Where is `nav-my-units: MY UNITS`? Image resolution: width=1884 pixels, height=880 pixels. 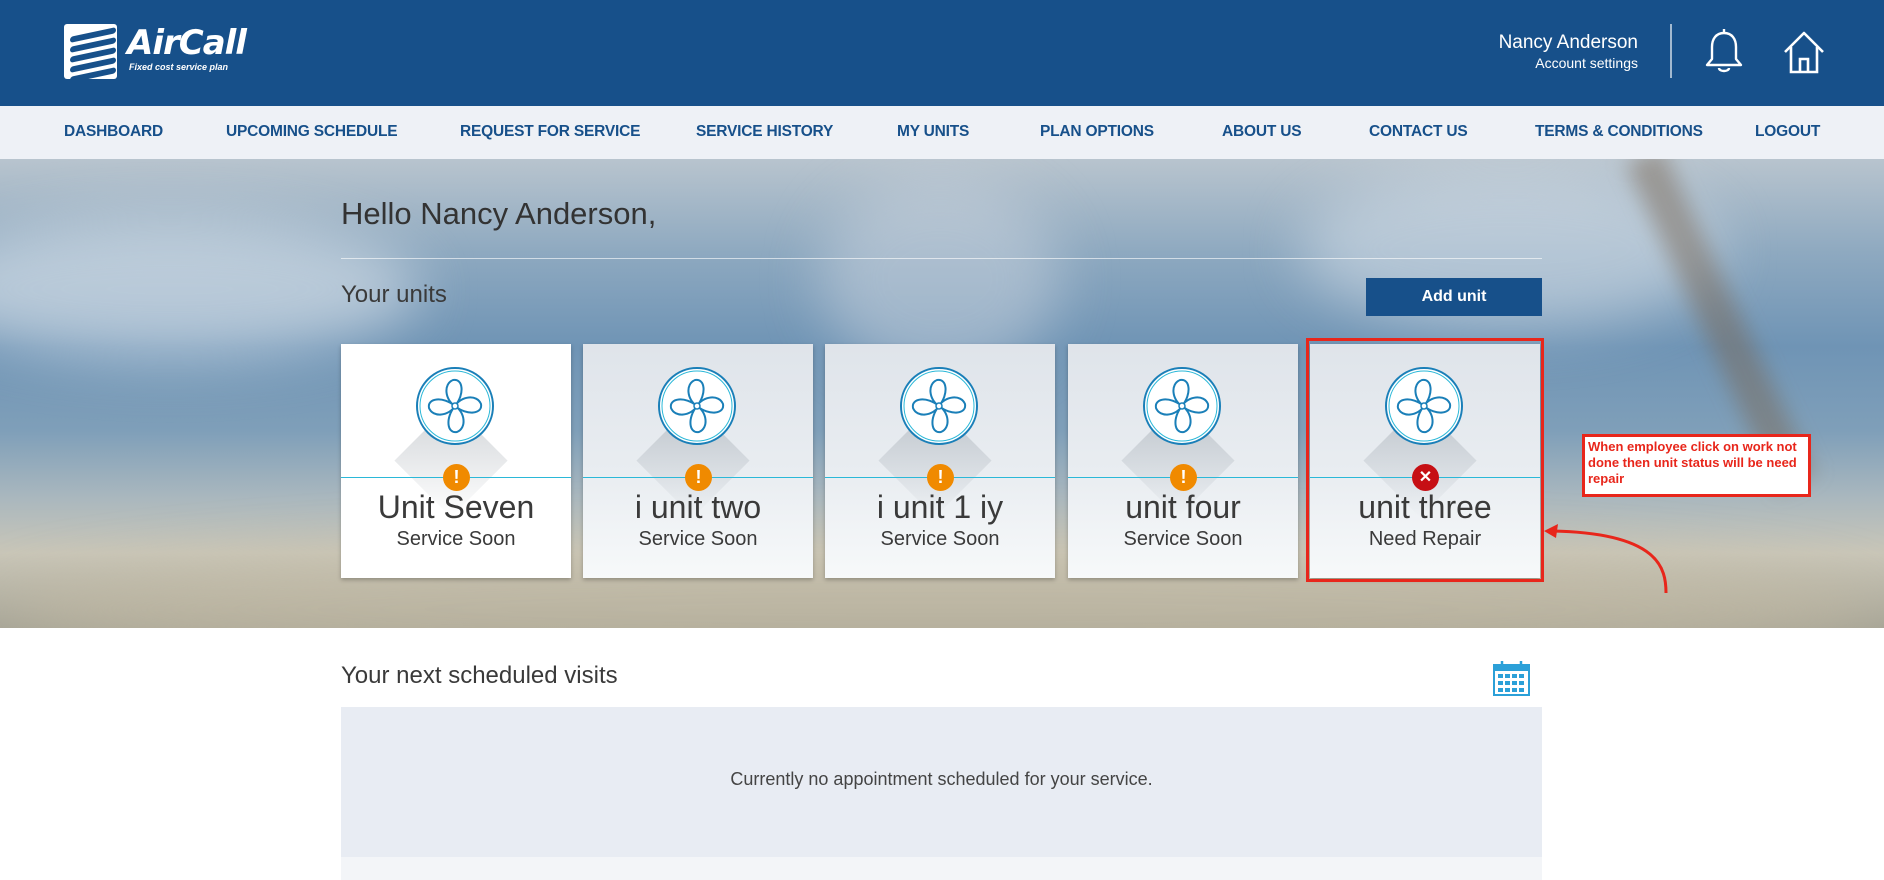
nav-my-units: MY UNITS is located at coordinates (933, 132).